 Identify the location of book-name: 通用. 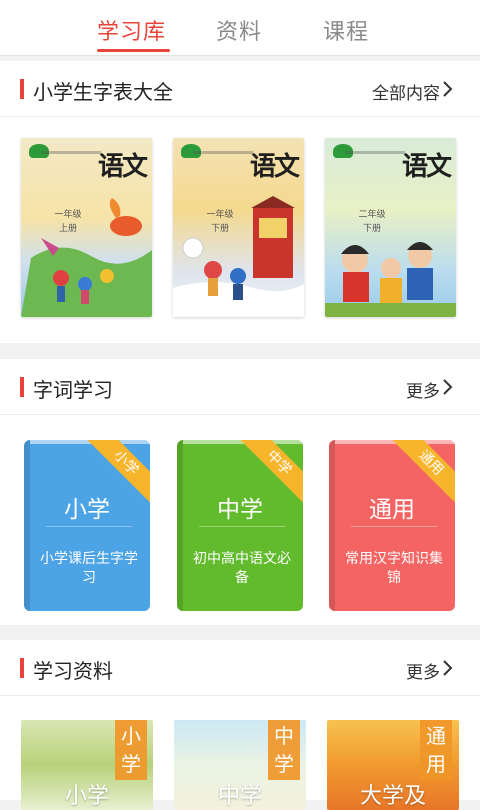
(392, 510).